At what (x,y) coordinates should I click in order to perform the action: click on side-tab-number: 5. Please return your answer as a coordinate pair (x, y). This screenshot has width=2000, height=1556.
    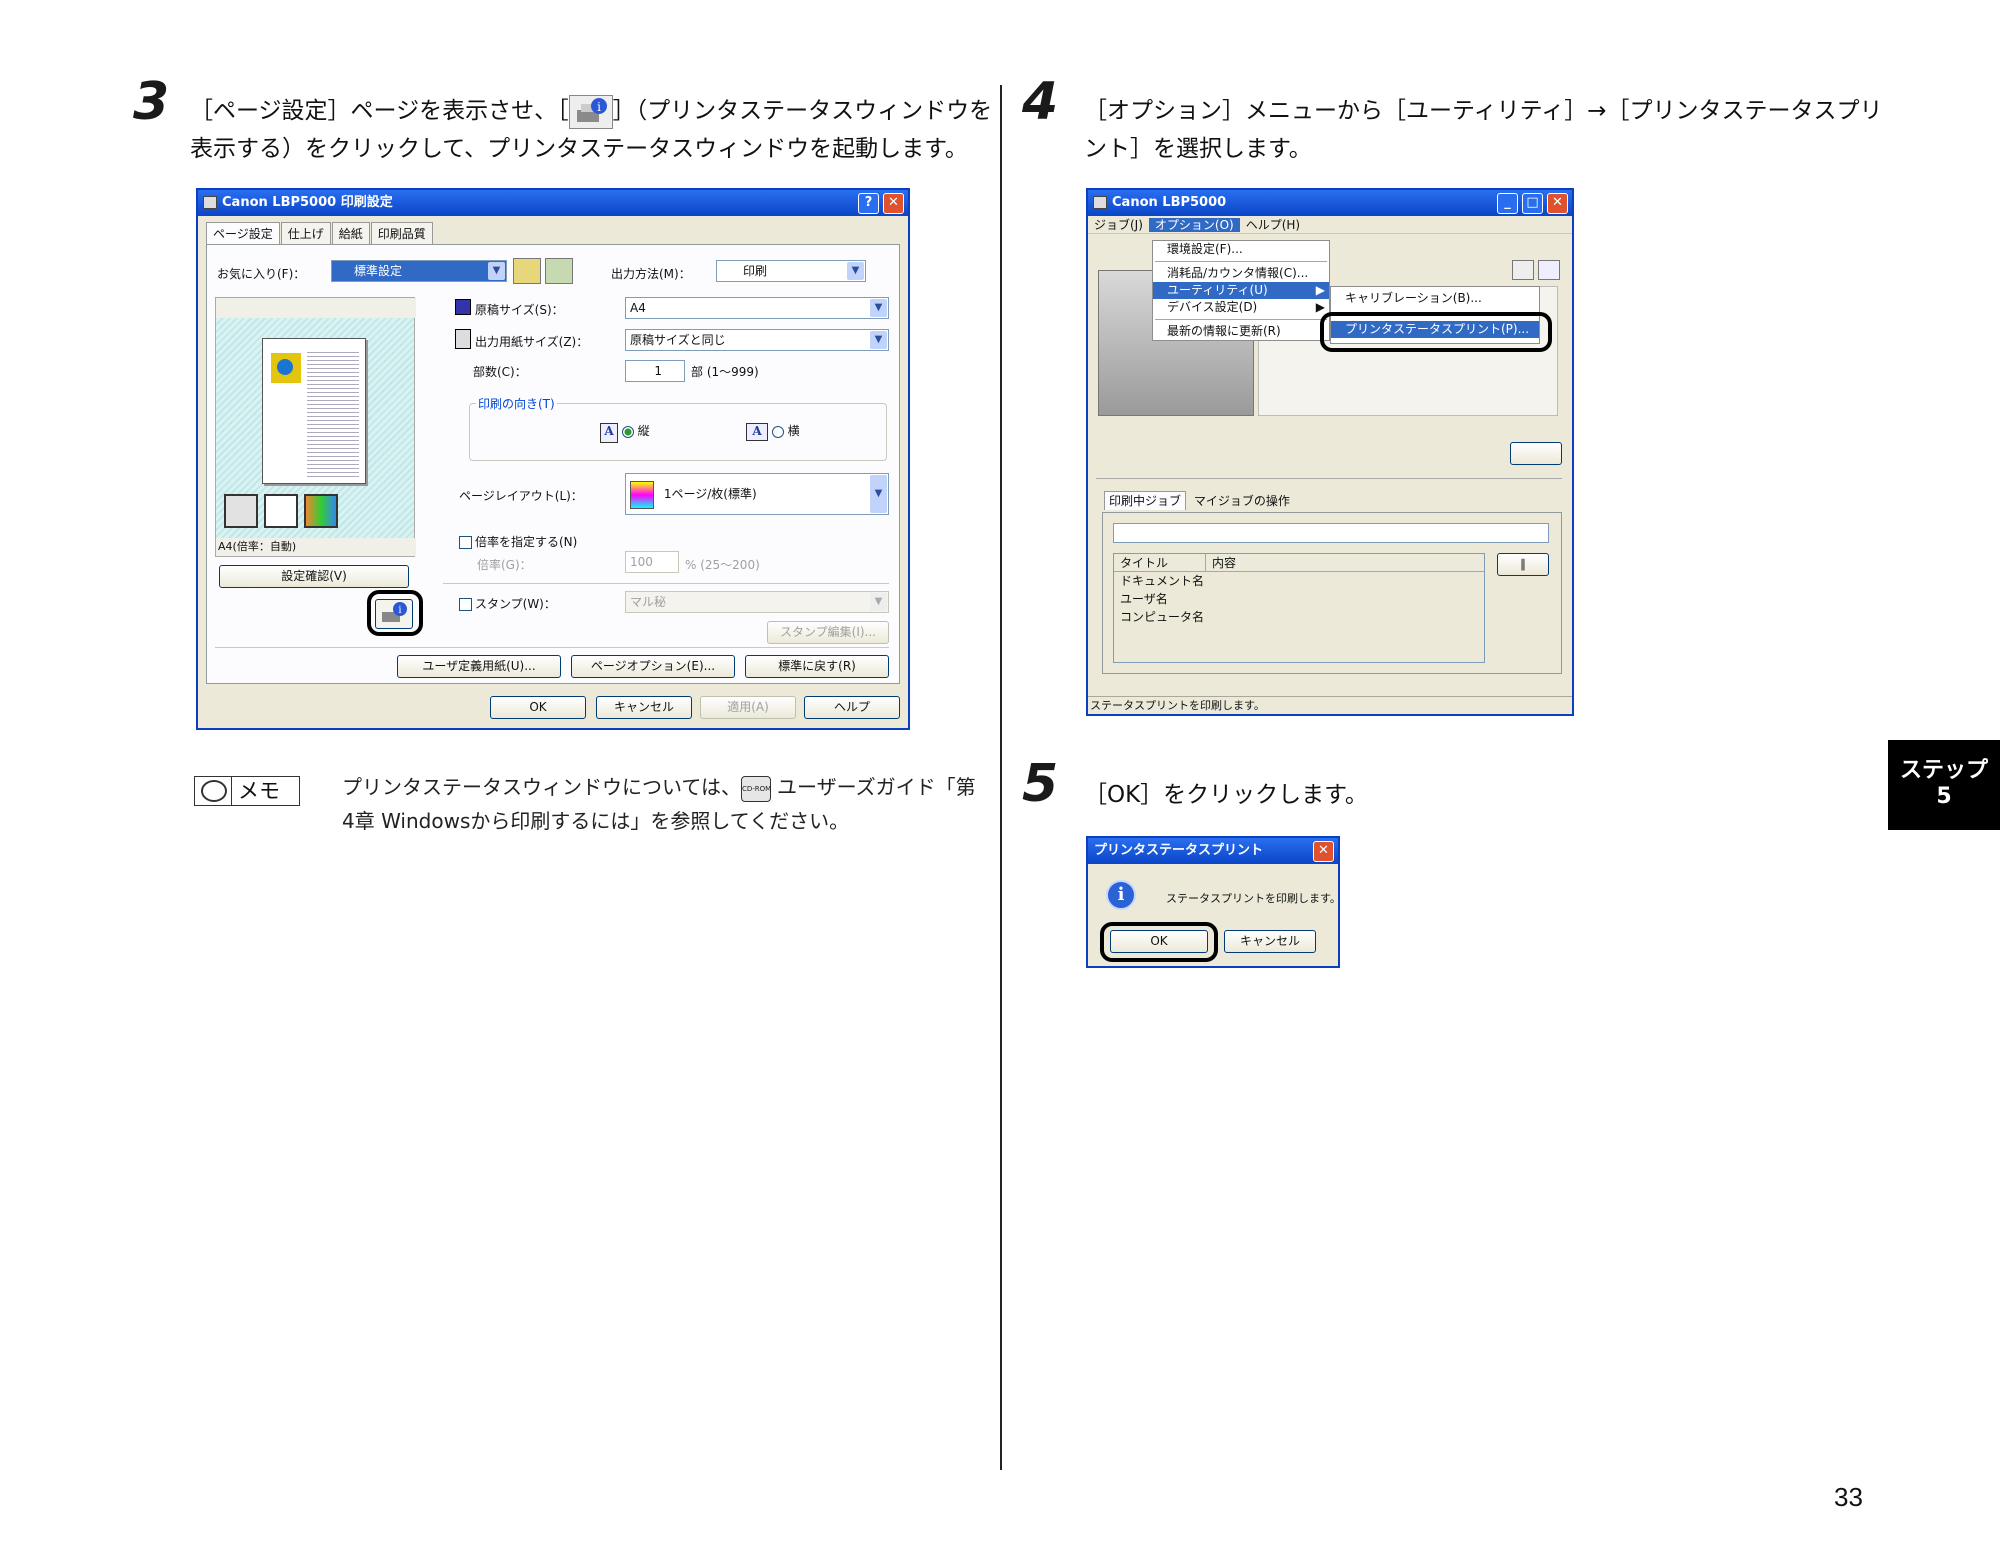
    Looking at the image, I should click on (1944, 796).